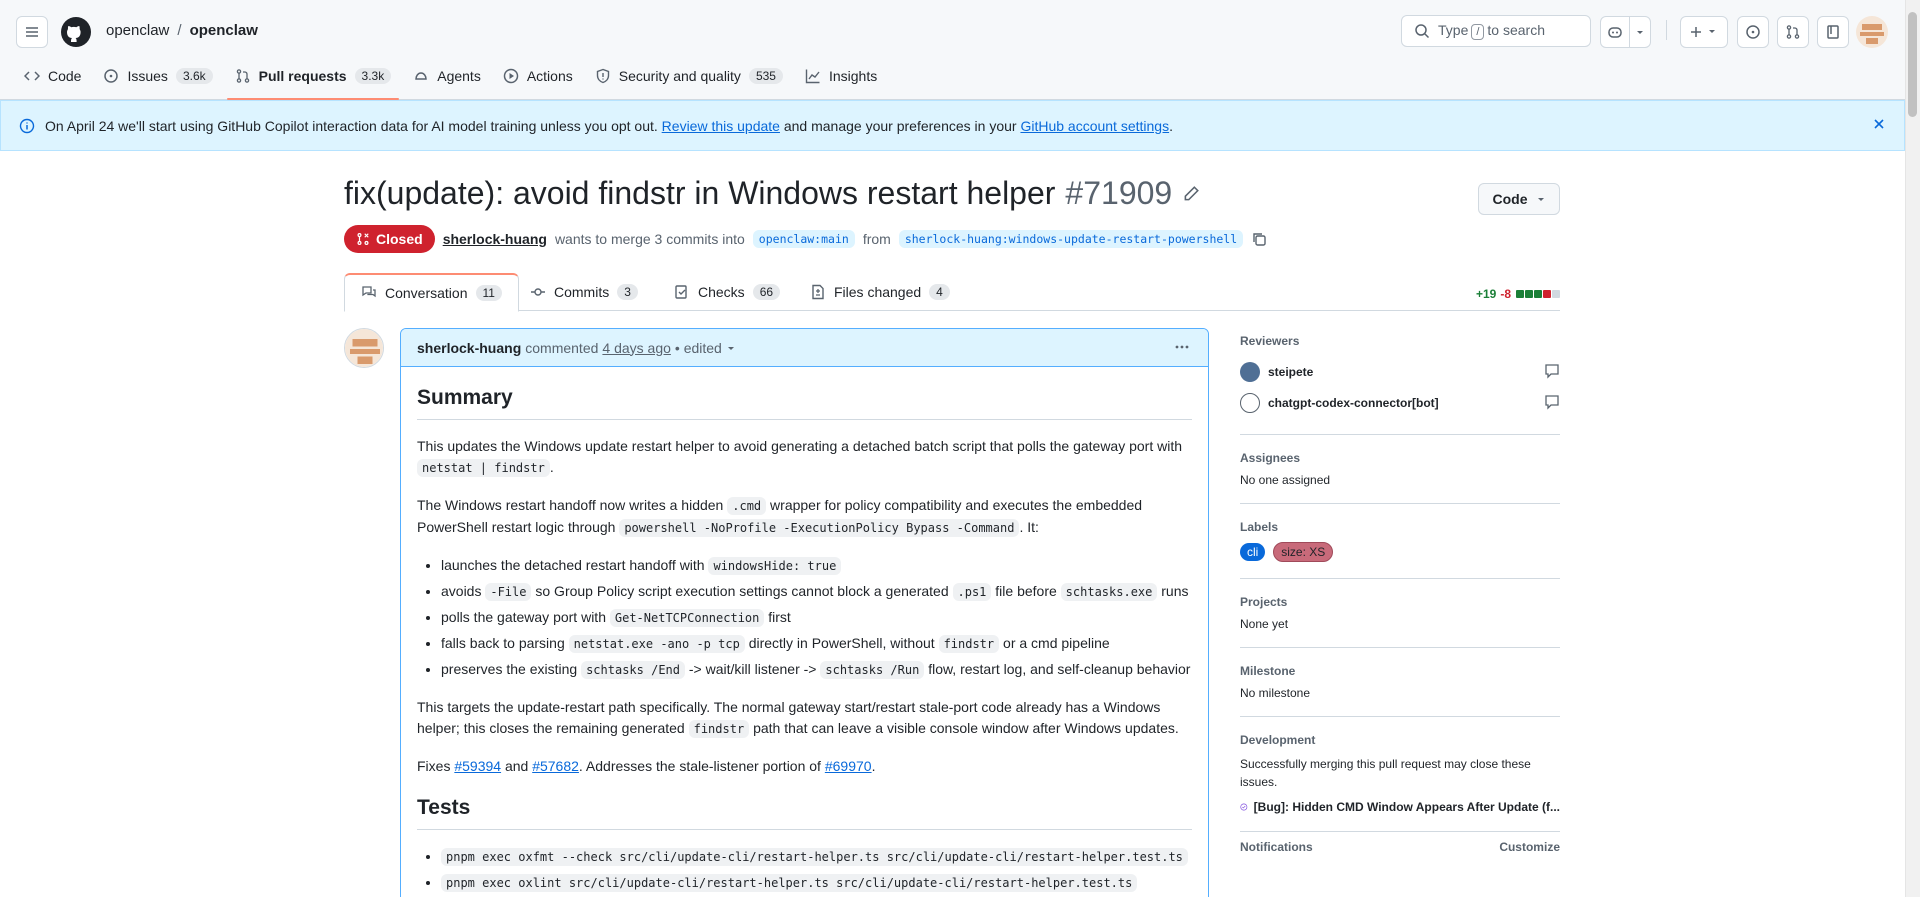  I want to click on close-icon, so click(1879, 124).